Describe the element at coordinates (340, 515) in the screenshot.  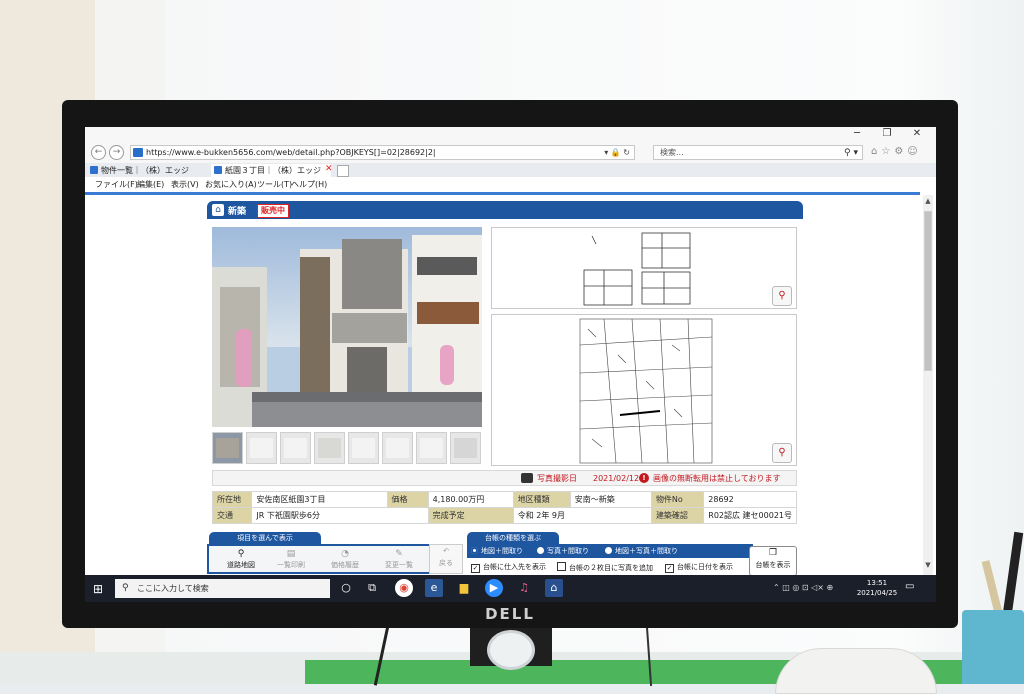
I see `info-value: JR 下祇園駅歩6分` at that location.